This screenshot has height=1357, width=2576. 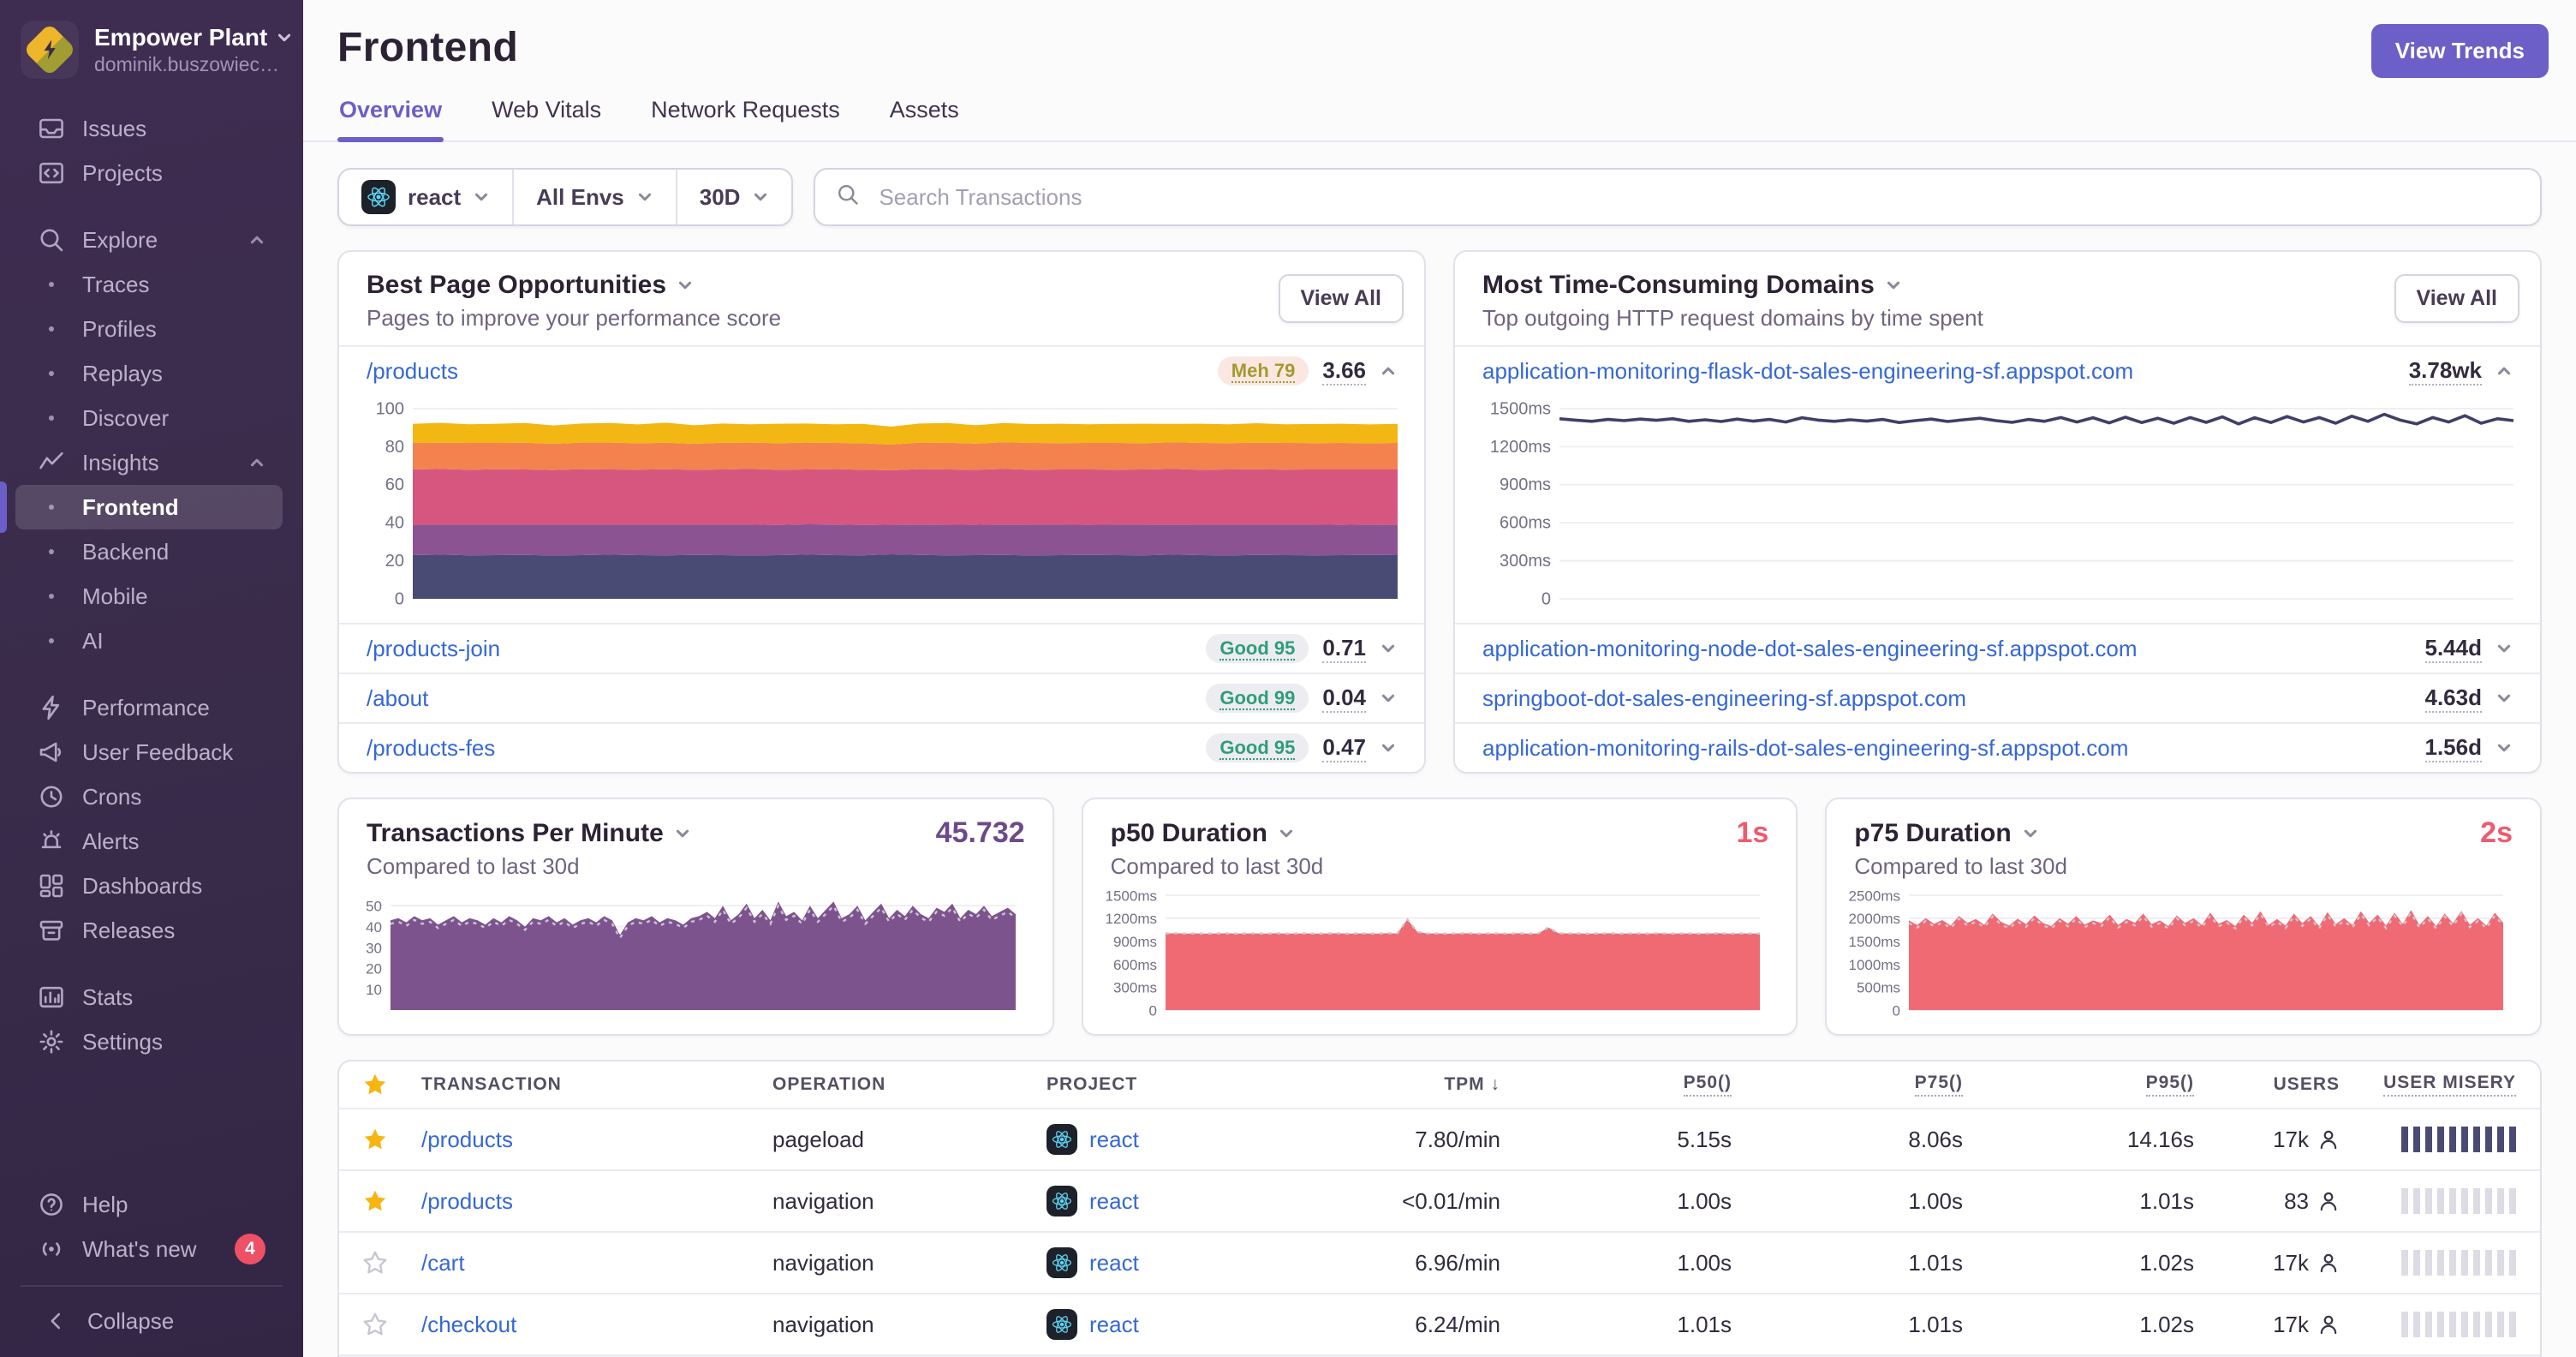 I want to click on date-range-filter: 30D, so click(x=733, y=197).